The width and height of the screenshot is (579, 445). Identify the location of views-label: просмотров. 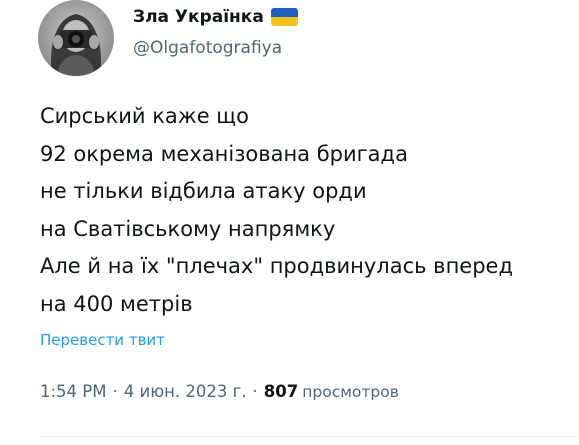
(350, 392).